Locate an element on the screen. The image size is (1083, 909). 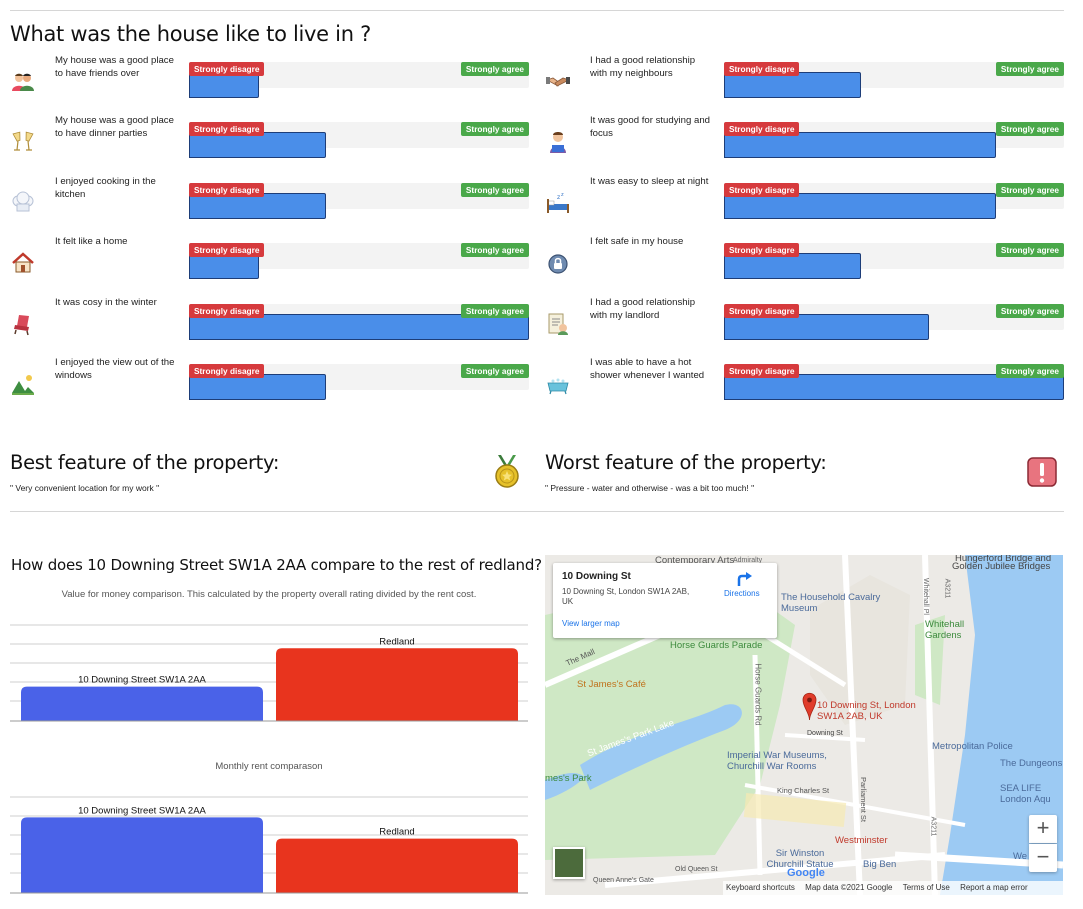
map-label: Big Ben is located at coordinates (880, 864).